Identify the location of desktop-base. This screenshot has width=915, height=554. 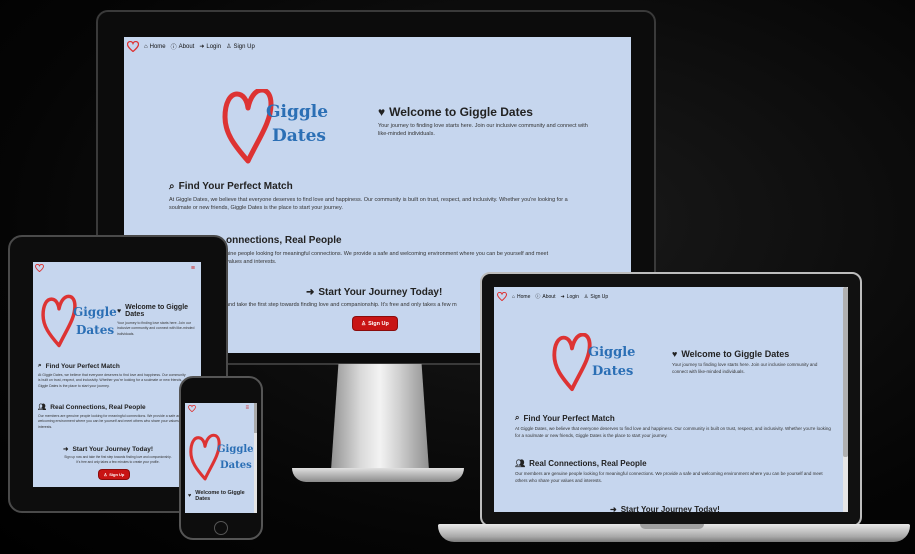
(378, 475).